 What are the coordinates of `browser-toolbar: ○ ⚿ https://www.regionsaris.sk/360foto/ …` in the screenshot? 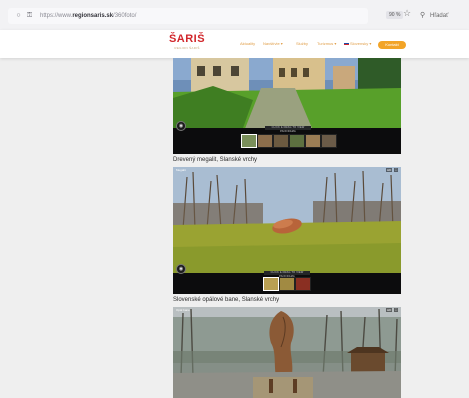 It's located at (234, 15).